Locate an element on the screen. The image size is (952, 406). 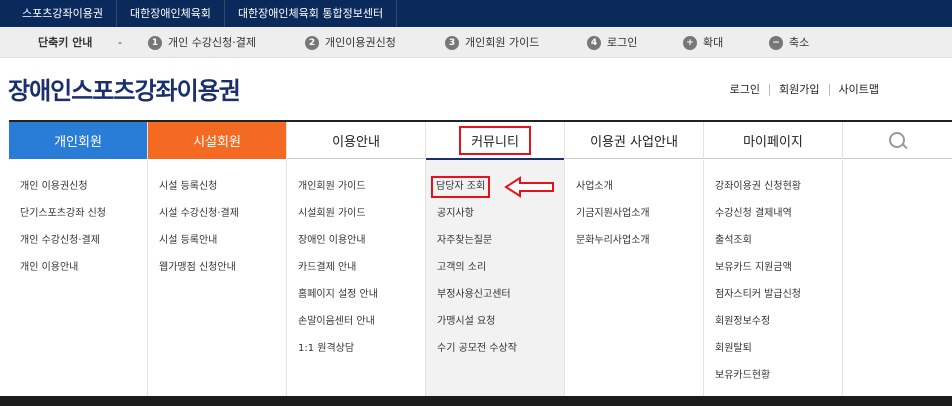
main-nav: 개인회원 시설회원 이용안내 커뮤니티 이용권 사업안내 마이페이지 is located at coordinates (480, 140).